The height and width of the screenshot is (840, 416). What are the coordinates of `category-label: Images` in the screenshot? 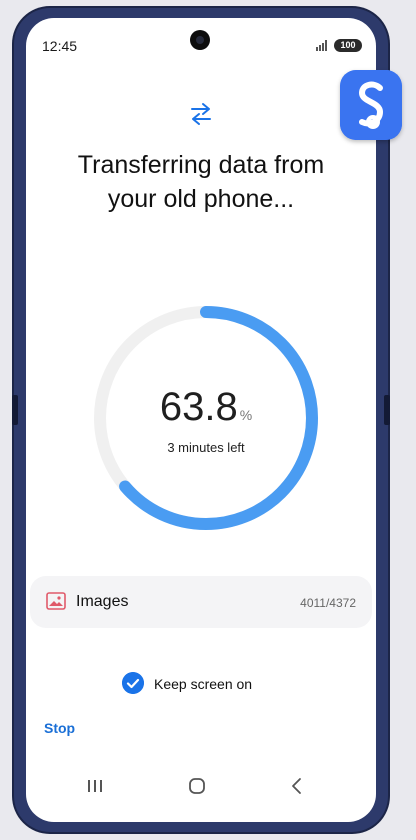 It's located at (102, 601).